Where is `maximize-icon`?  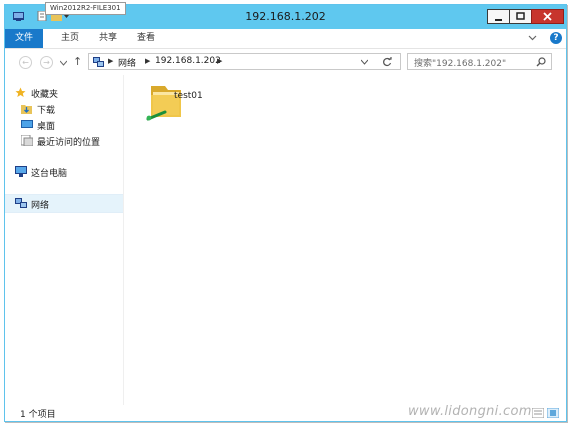 maximize-icon is located at coordinates (520, 16).